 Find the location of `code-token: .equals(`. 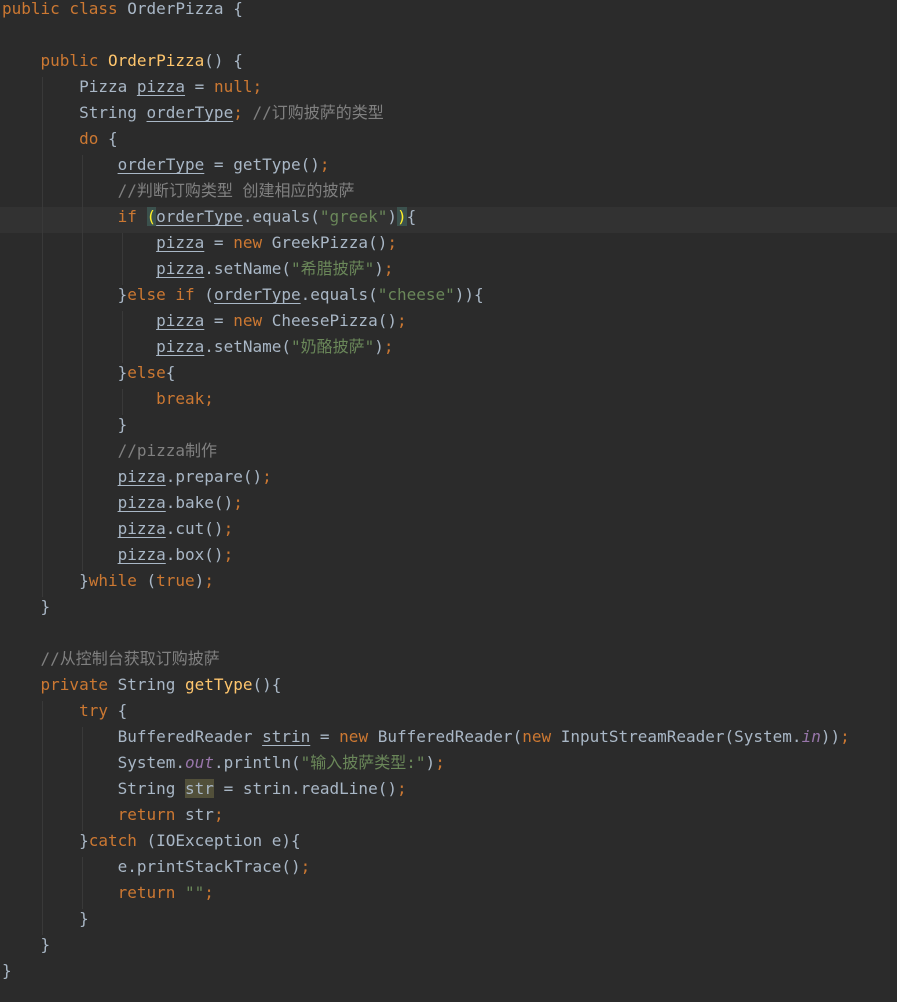

code-token: .equals( is located at coordinates (339, 294).